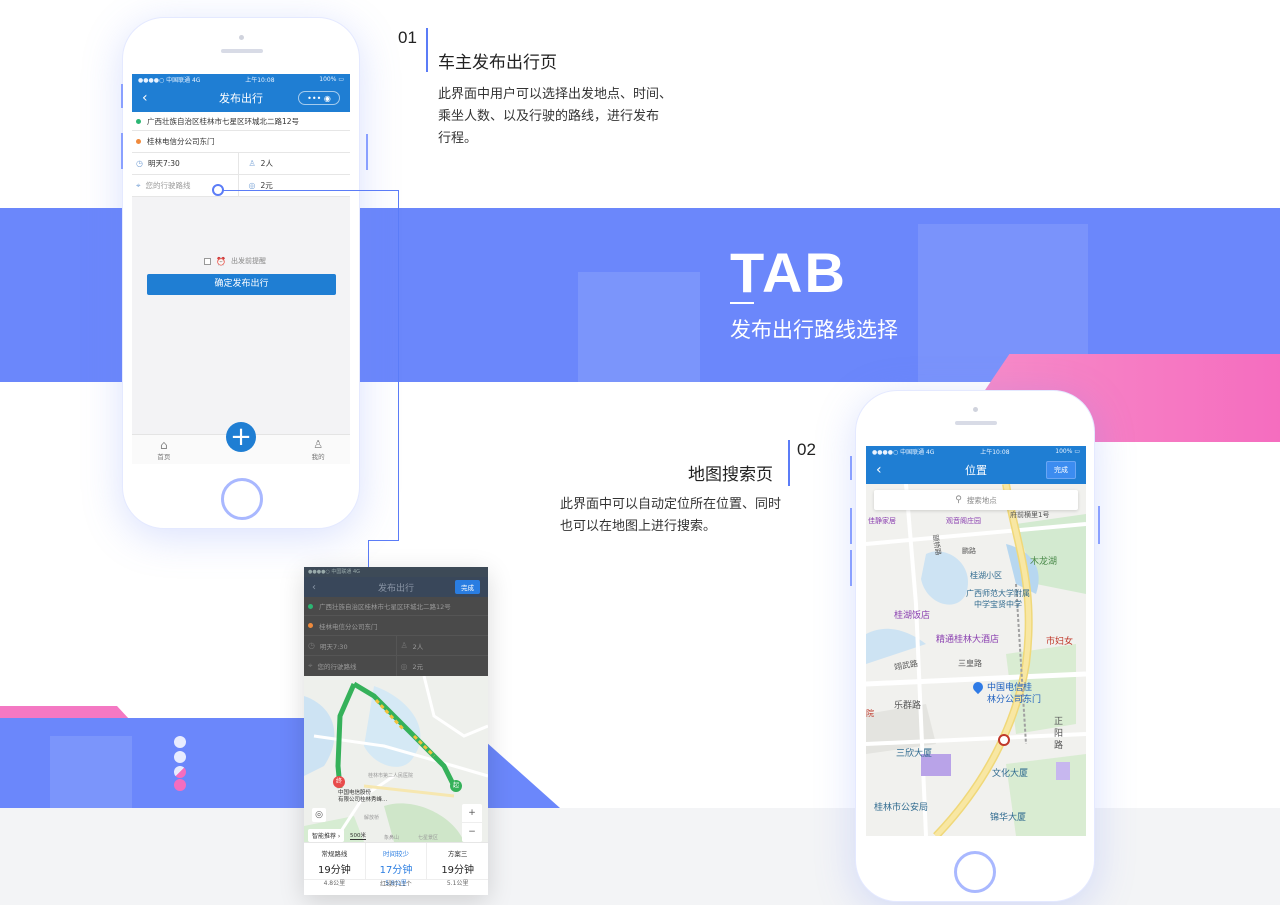 This screenshot has width=1280, height=905. What do you see at coordinates (207, 261) in the screenshot?
I see `remind-checkbox` at bounding box center [207, 261].